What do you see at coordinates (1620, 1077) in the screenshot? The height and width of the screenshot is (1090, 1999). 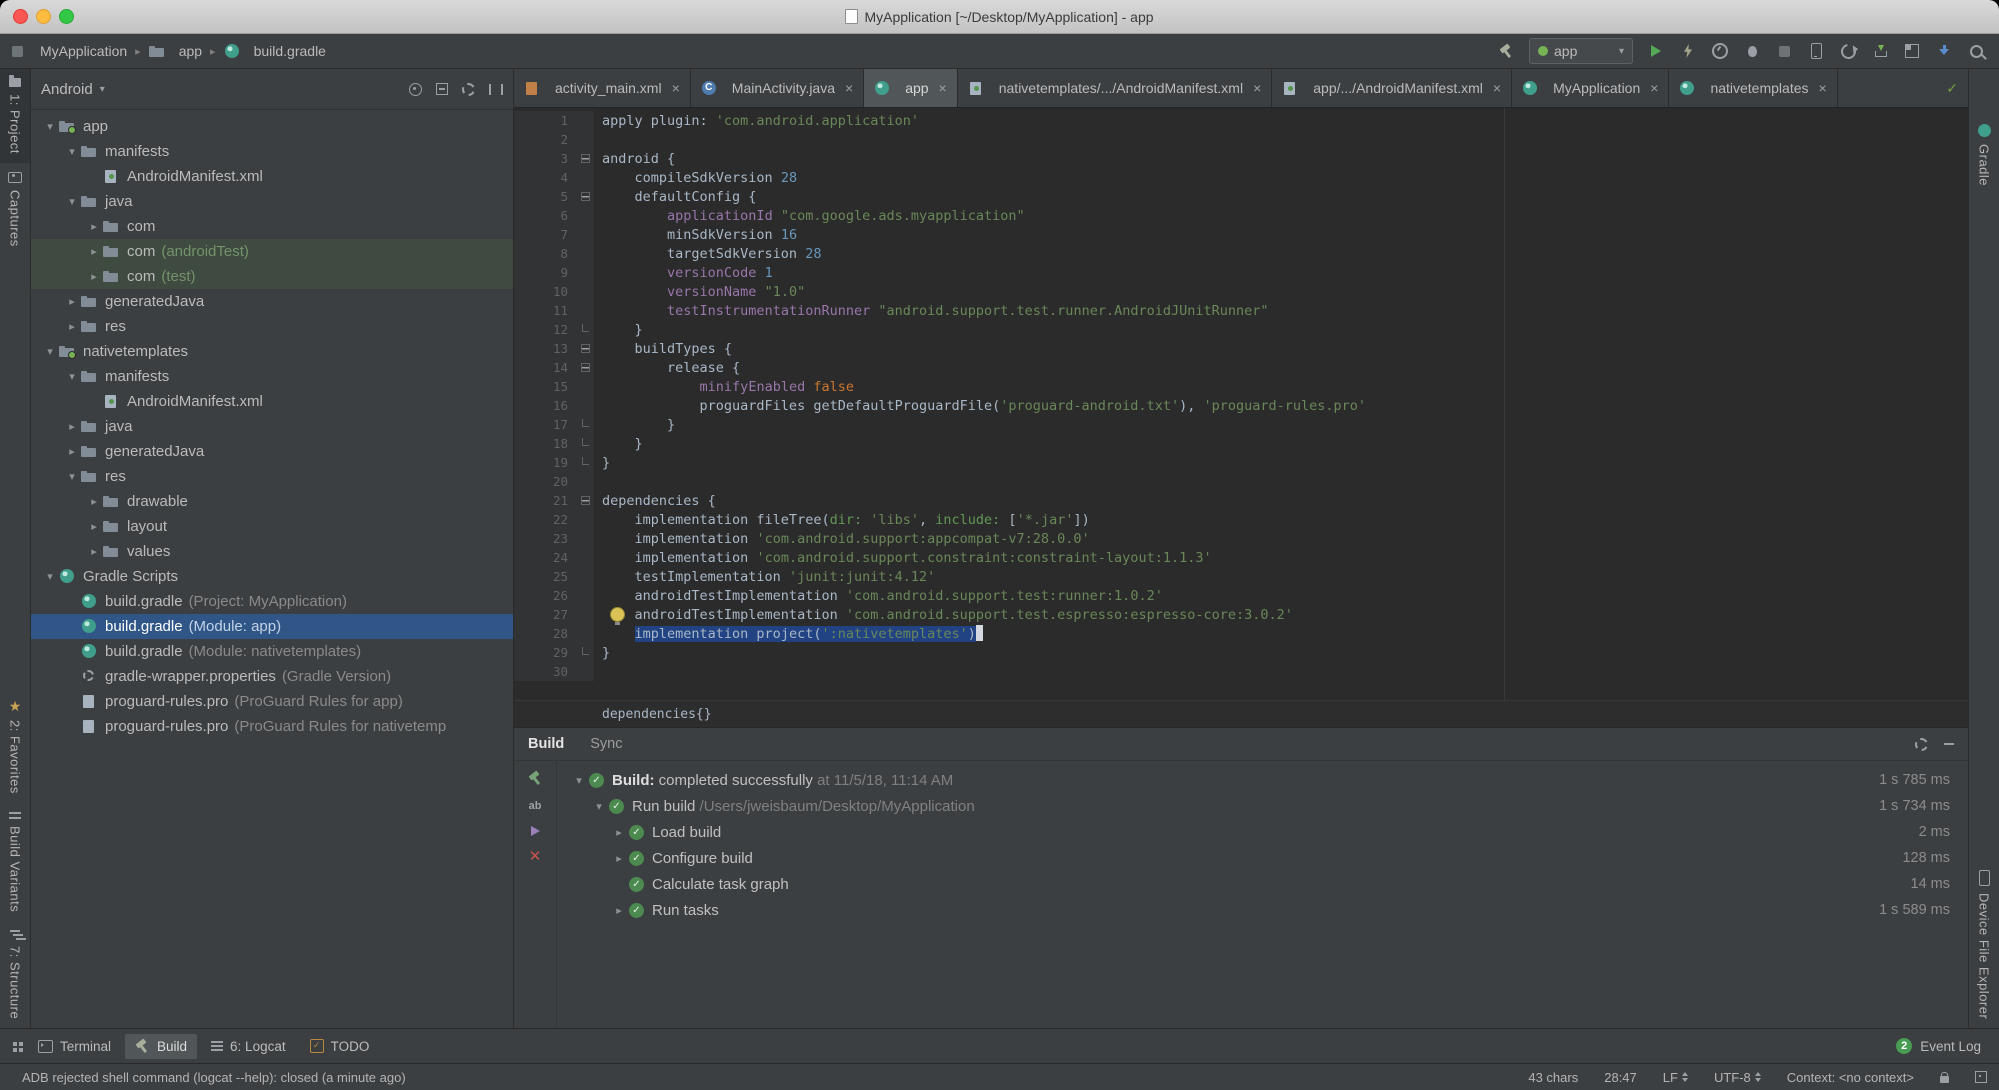 I see `caret-position: 28:47` at bounding box center [1620, 1077].